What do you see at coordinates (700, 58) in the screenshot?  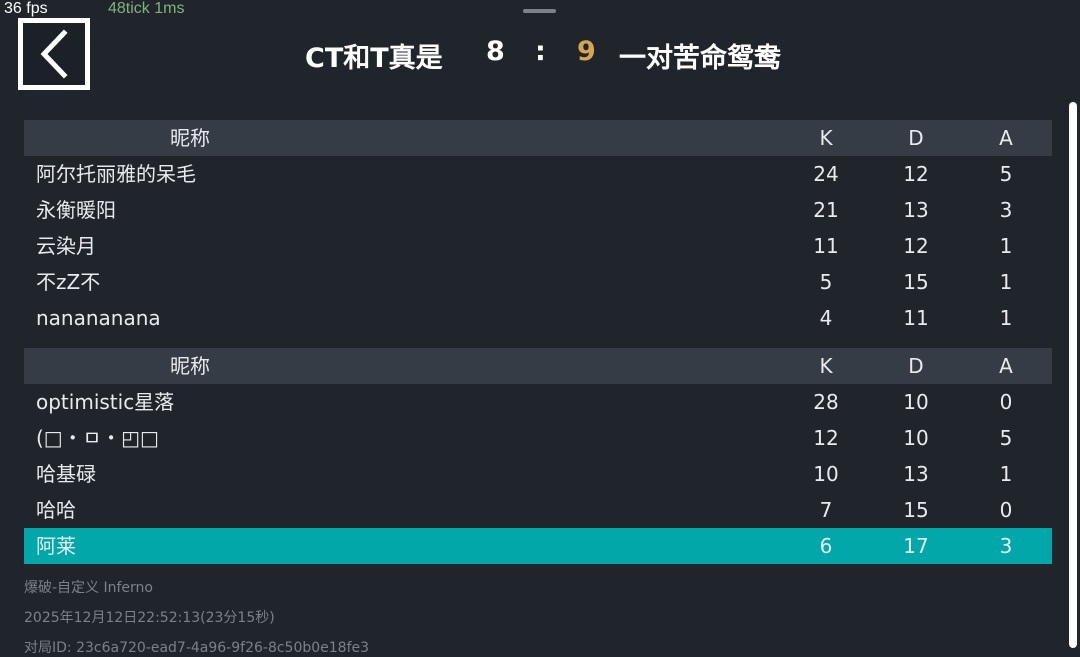 I see `team-t-name: 一对苦命鸳鸯` at bounding box center [700, 58].